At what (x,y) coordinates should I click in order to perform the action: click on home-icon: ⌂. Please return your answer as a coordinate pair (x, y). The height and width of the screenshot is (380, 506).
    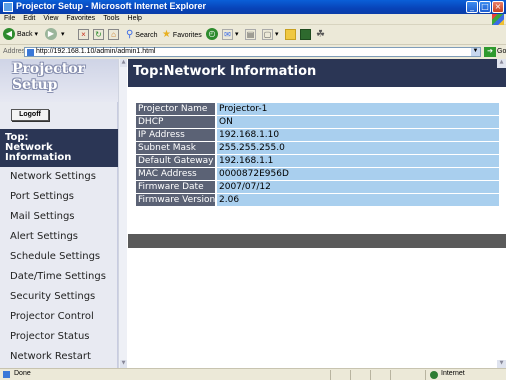
    Looking at the image, I should click on (113, 34).